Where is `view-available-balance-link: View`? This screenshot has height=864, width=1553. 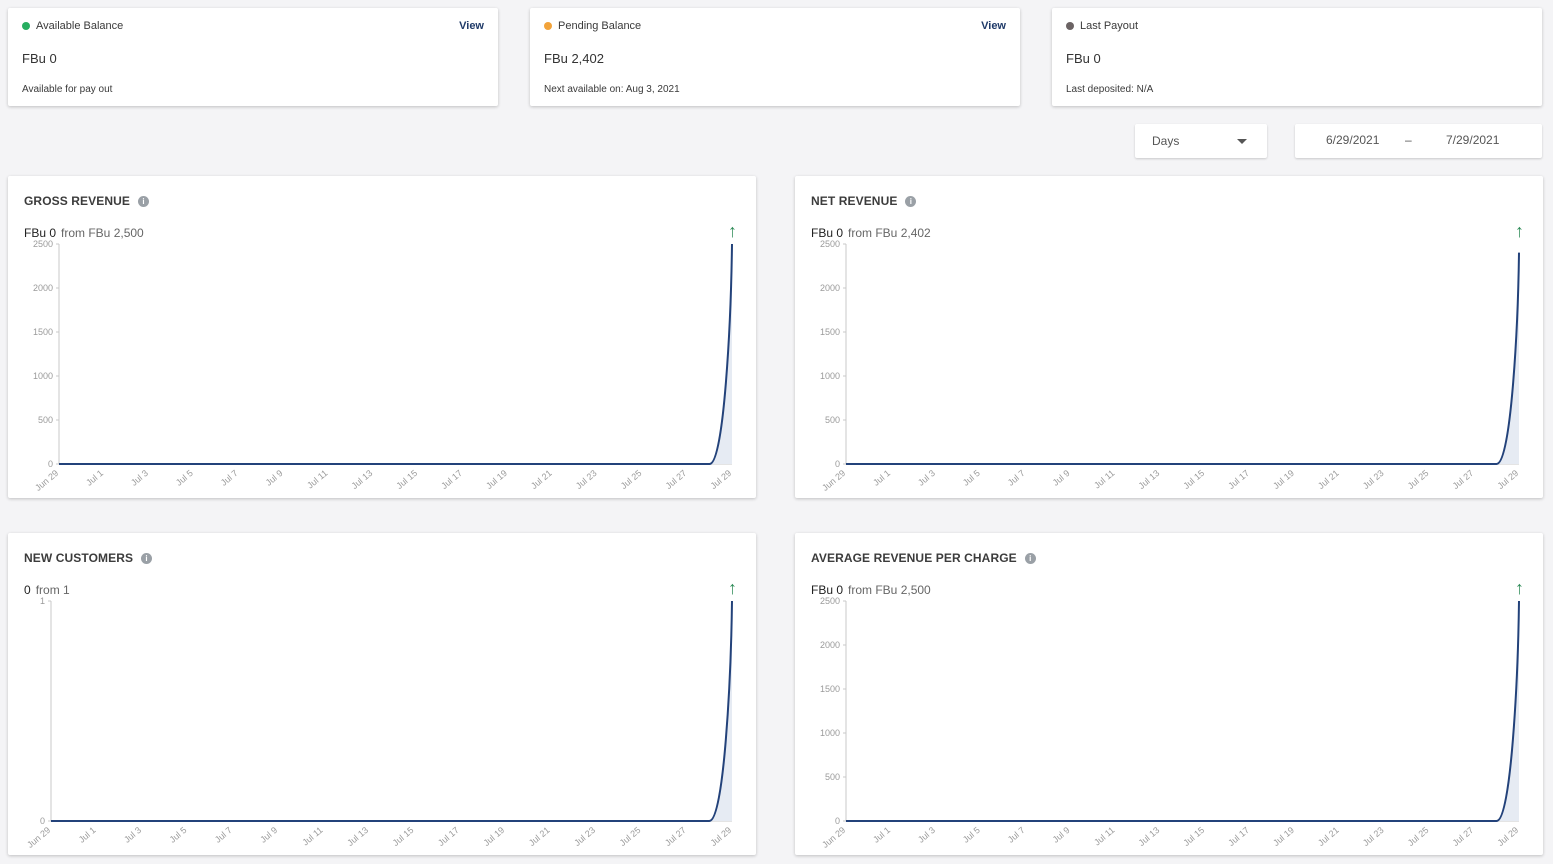
view-available-balance-link: View is located at coordinates (471, 26).